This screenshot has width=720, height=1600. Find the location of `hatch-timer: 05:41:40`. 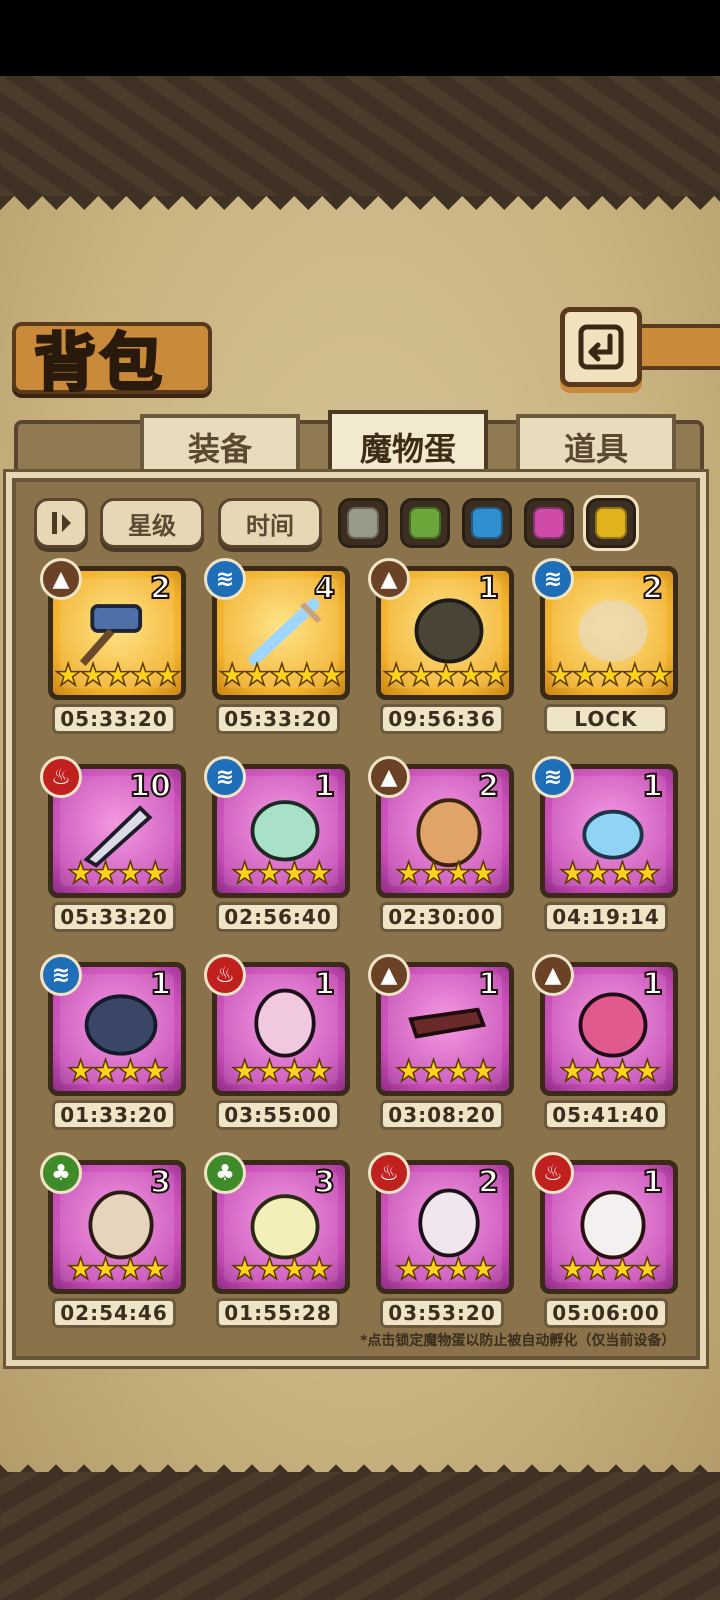

hatch-timer: 05:41:40 is located at coordinates (606, 1115).